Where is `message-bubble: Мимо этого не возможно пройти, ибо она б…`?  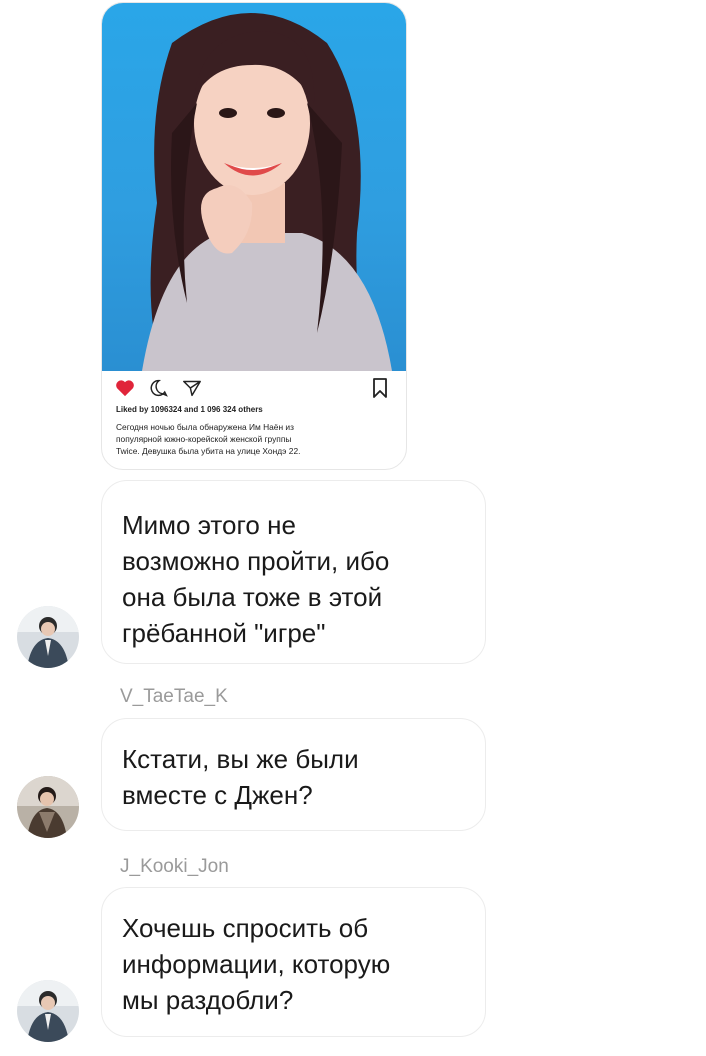 message-bubble: Мимо этого не возможно пройти, ибо она б… is located at coordinates (293, 572).